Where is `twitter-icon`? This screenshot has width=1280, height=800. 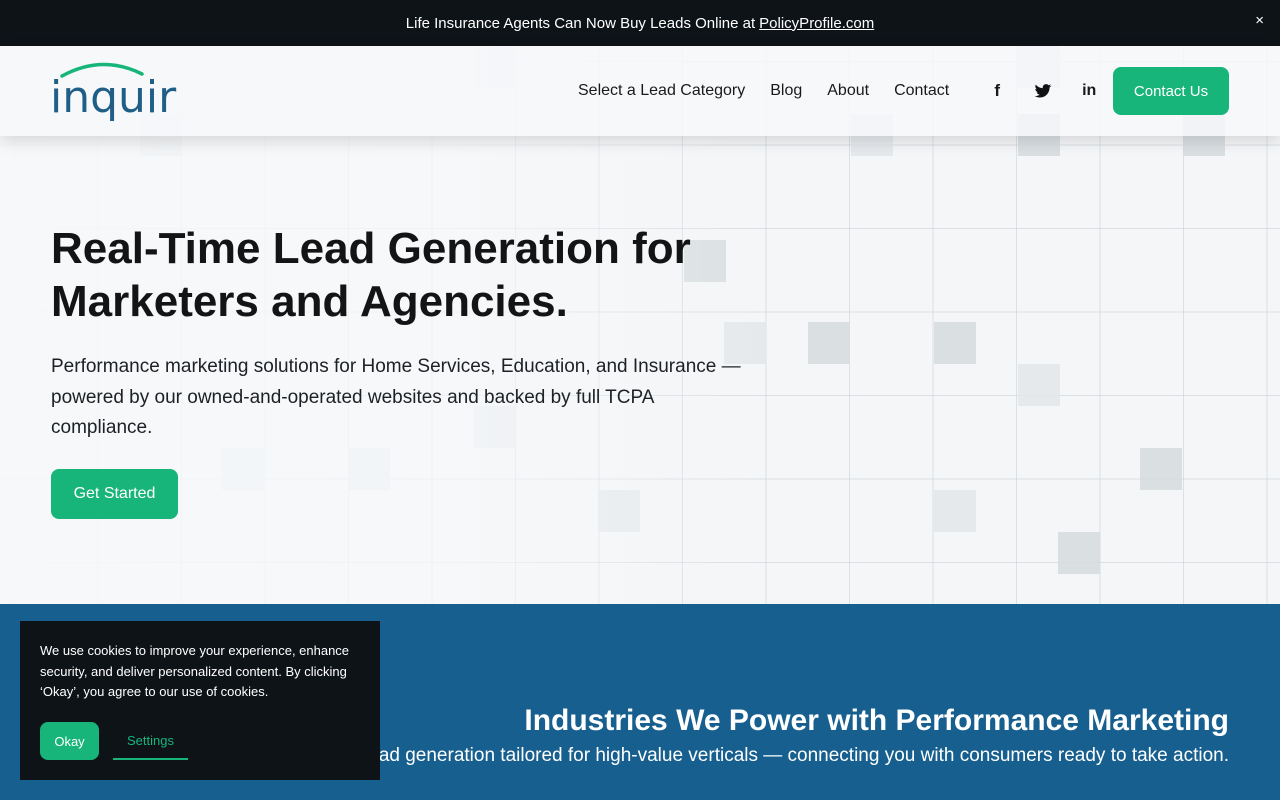
twitter-icon is located at coordinates (1043, 91).